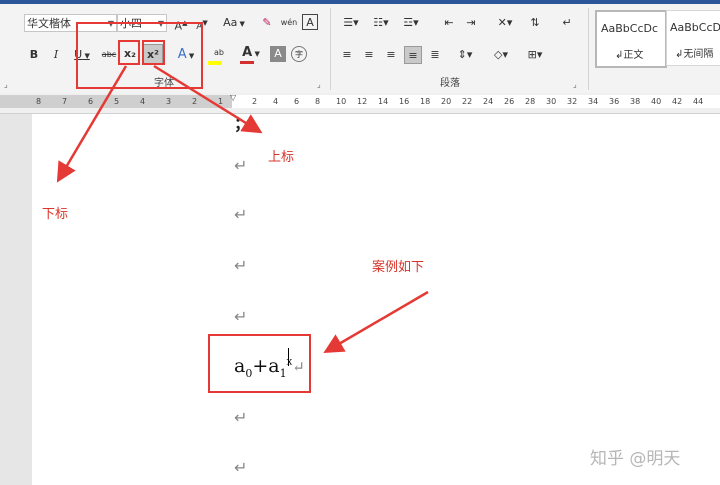 The width and height of the screenshot is (720, 485). I want to click on subscript-callout: 下标, so click(55, 214).